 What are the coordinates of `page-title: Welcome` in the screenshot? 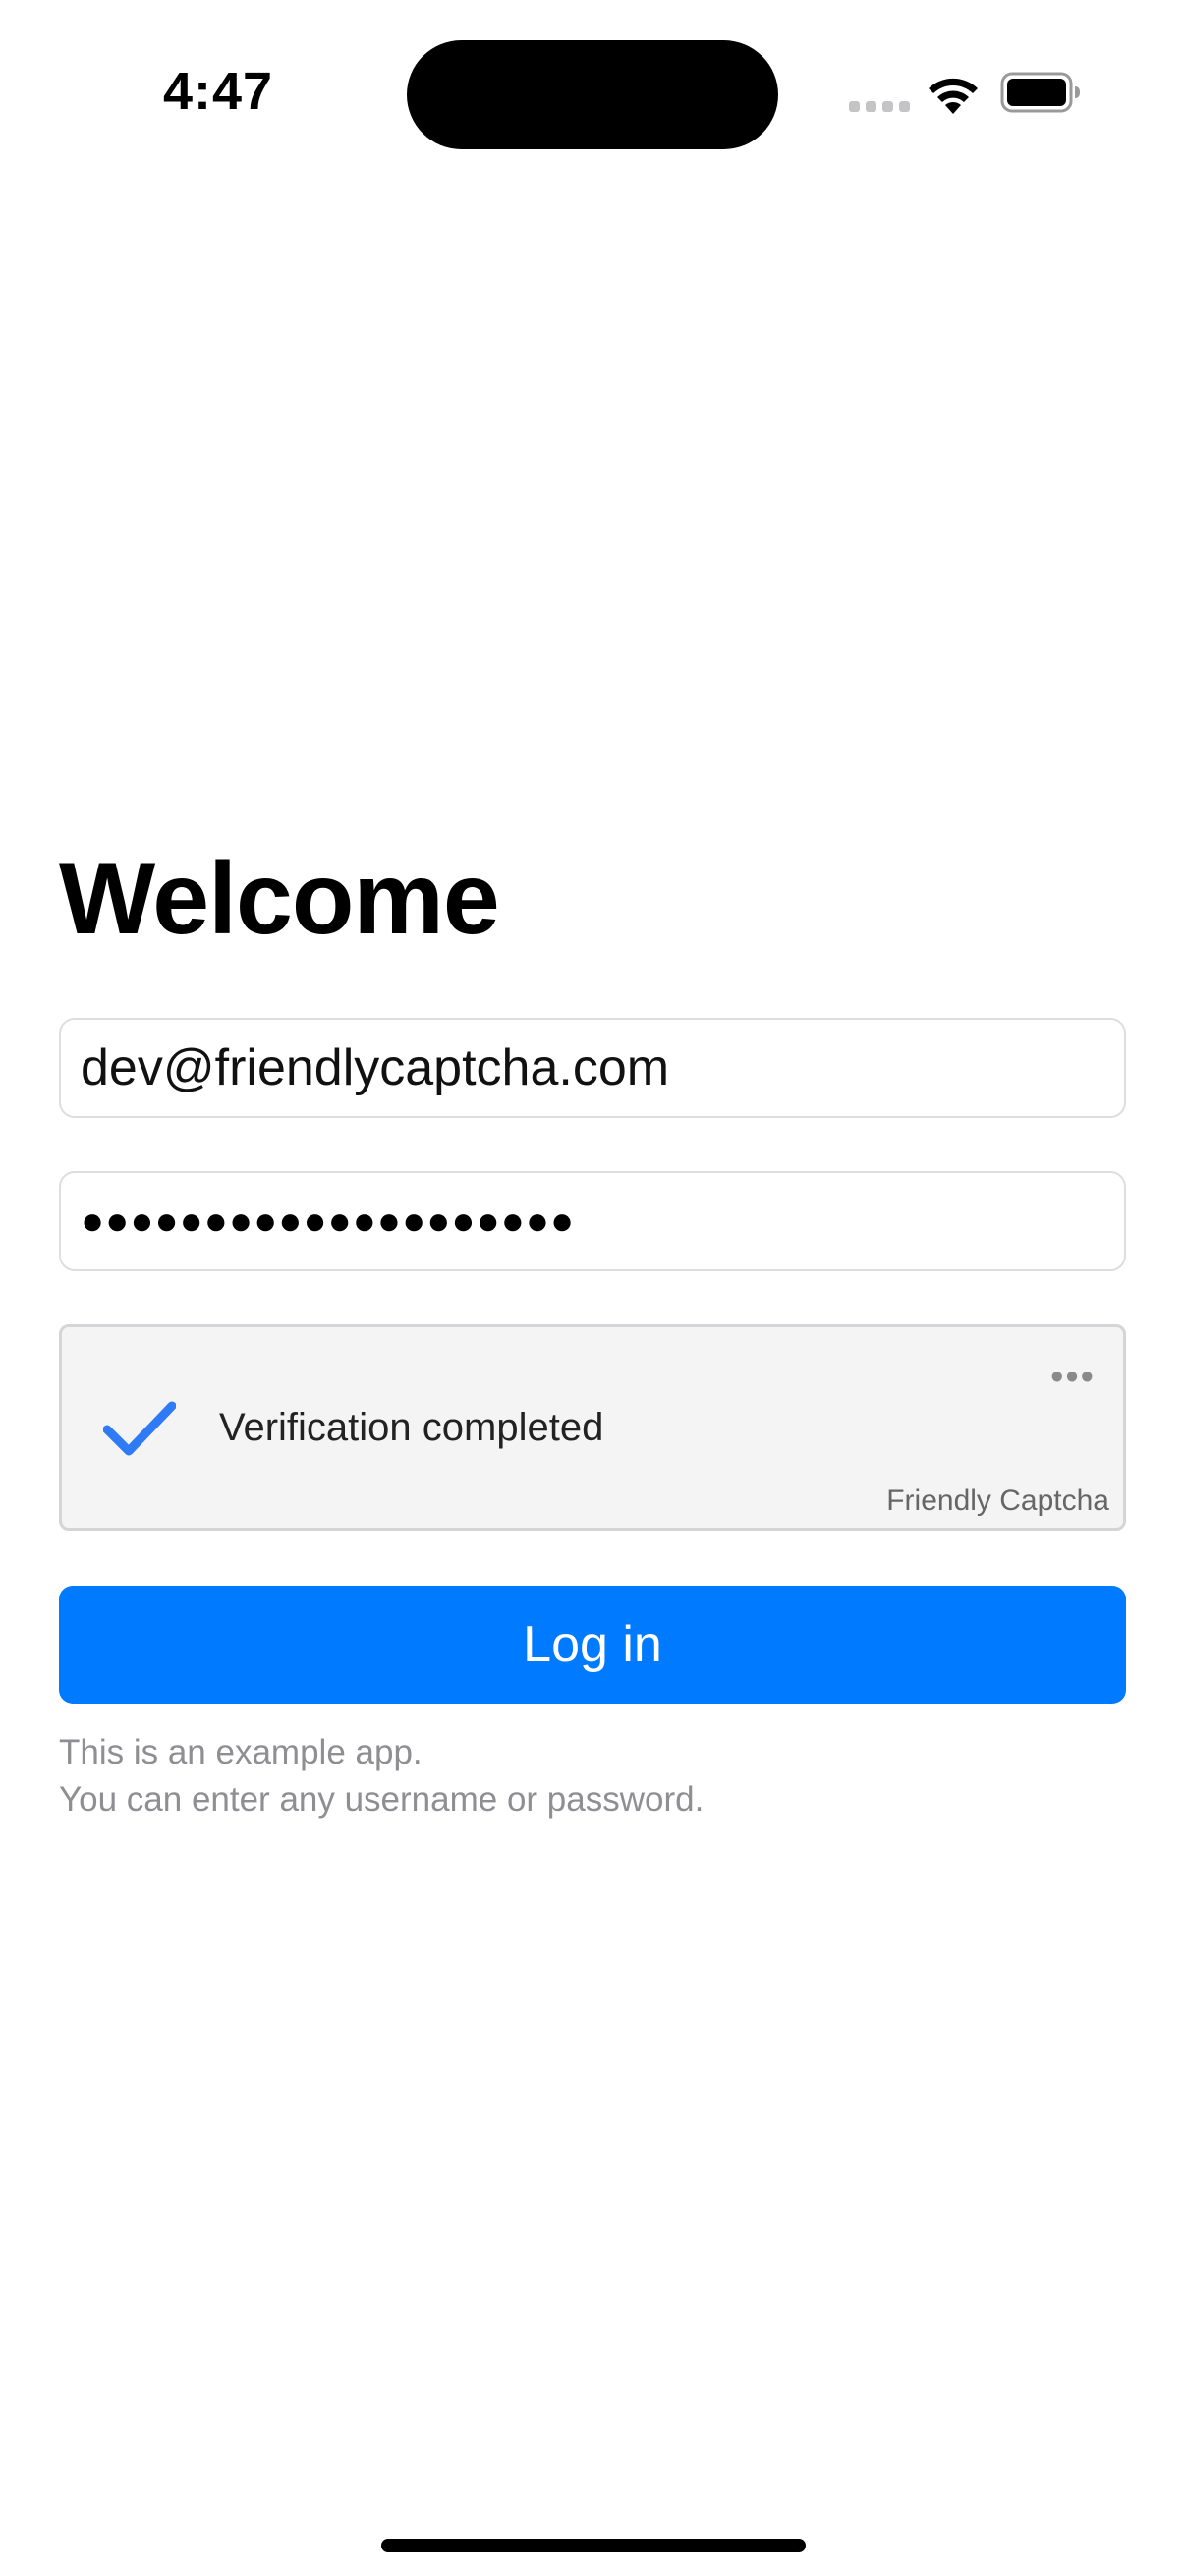 It's located at (280, 899).